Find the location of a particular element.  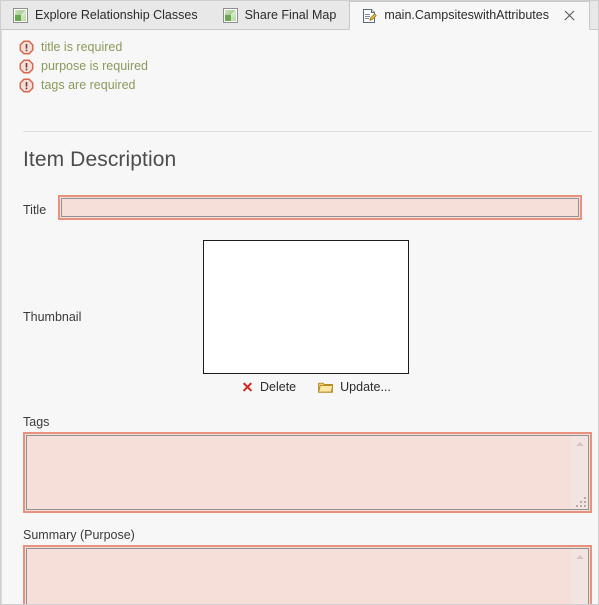

summary-textarea-inner is located at coordinates (307, 576).